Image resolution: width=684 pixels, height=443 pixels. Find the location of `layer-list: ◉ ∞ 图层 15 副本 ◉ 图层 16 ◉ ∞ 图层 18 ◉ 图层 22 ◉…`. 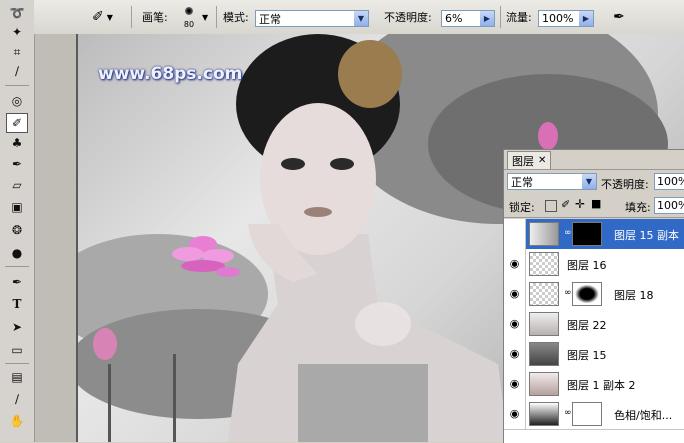

layer-list: ◉ ∞ 图层 15 副本 ◉ 图层 16 ◉ ∞ 图层 18 ◉ 图层 22 ◉… is located at coordinates (594, 331).